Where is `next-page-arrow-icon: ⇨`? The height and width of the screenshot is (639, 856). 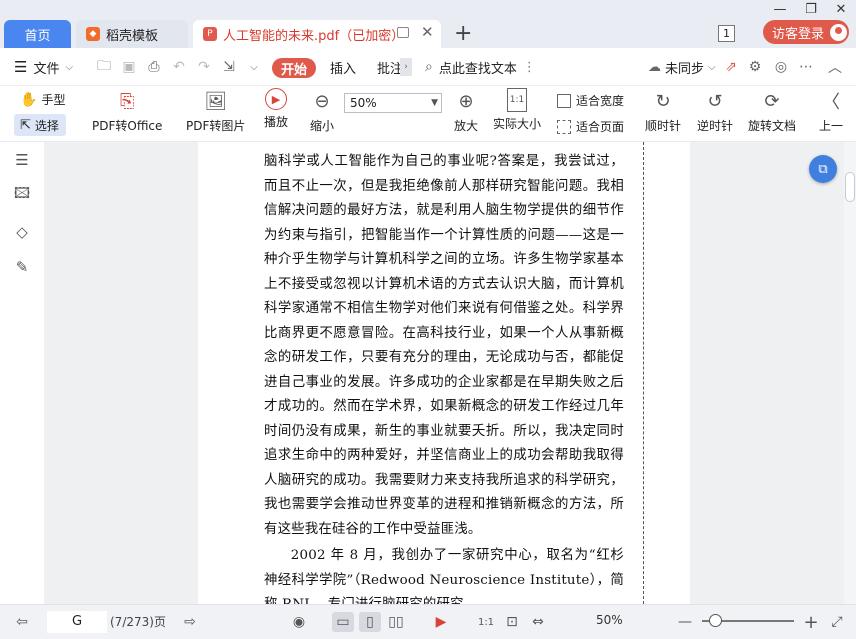
next-page-arrow-icon: ⇨ is located at coordinates (190, 622).